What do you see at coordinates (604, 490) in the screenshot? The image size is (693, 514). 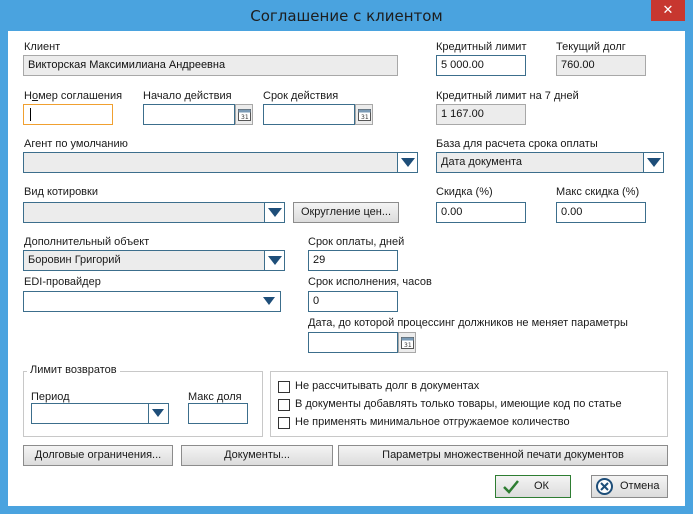 I see `cancel-icon` at bounding box center [604, 490].